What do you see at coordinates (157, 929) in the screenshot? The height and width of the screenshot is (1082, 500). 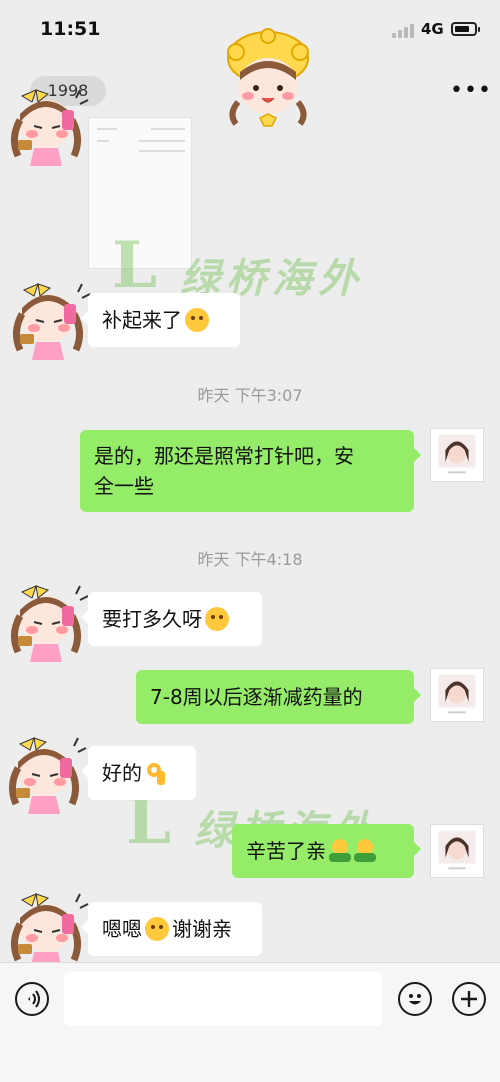 I see `smiling-face-icon` at bounding box center [157, 929].